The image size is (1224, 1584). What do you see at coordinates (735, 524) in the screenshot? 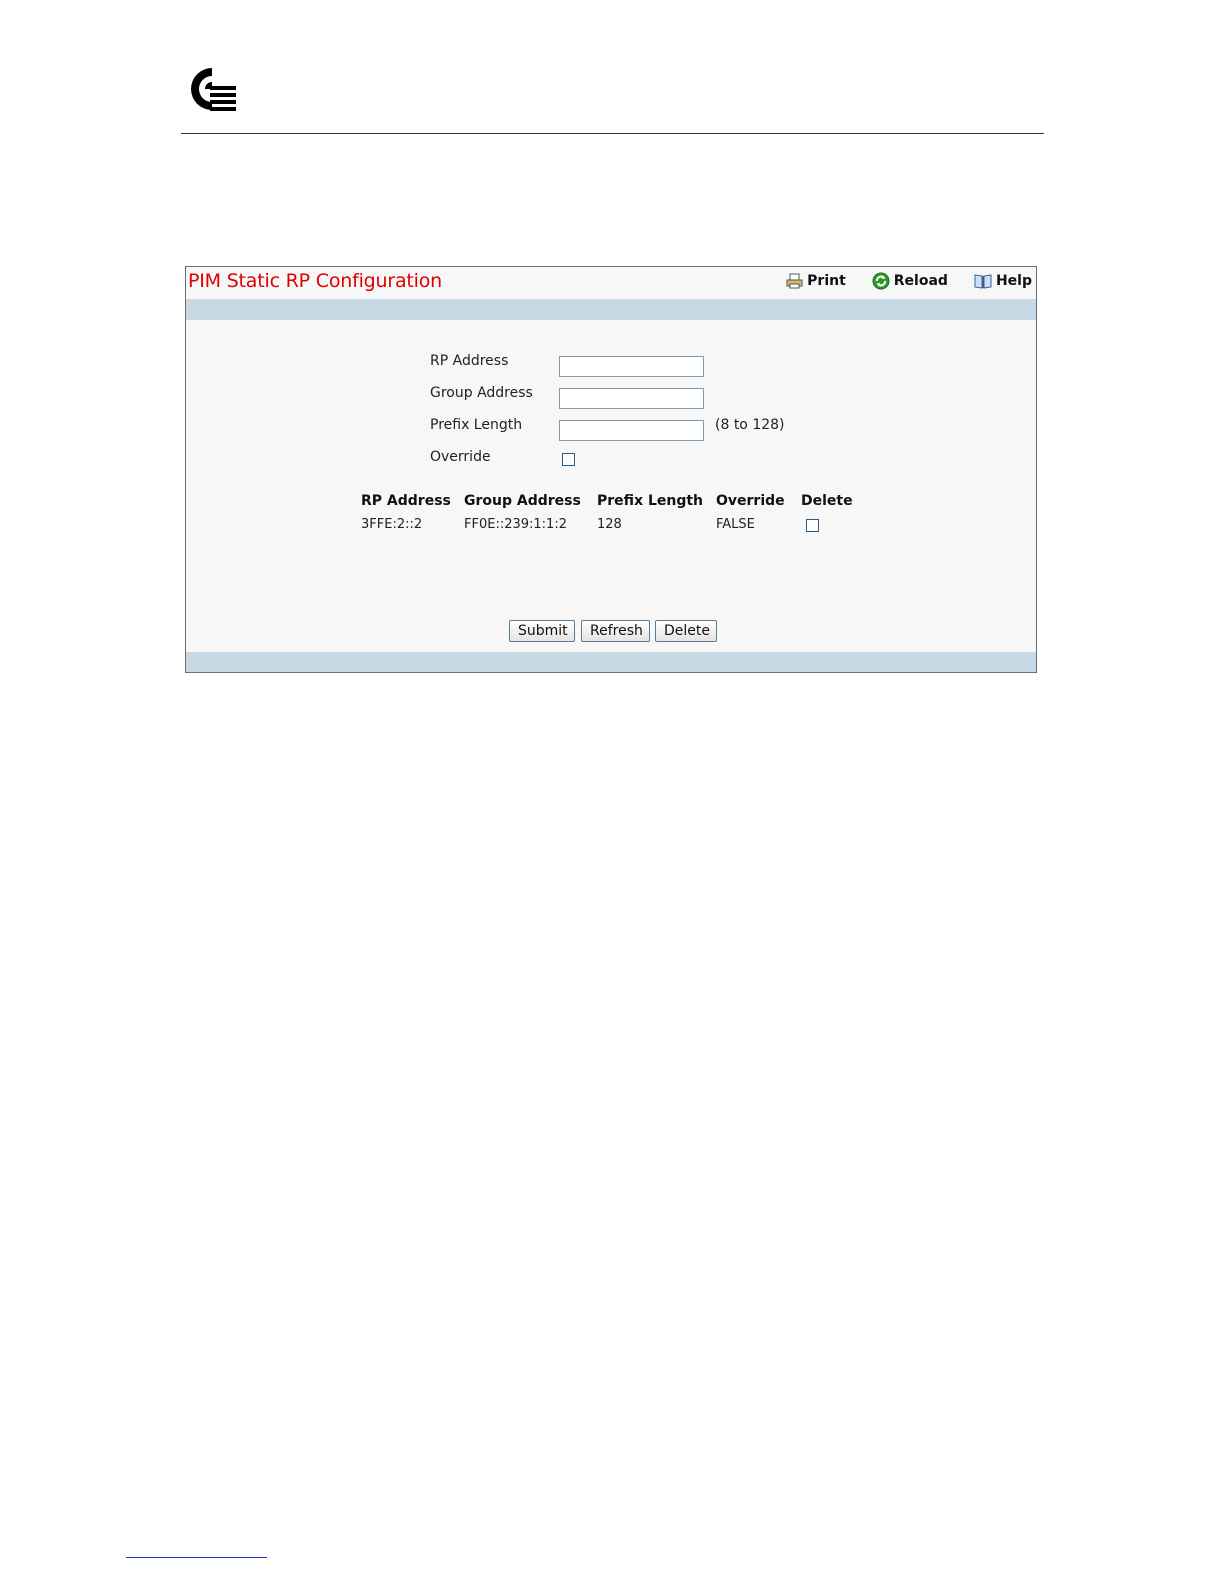
I see `row-override: FALSE` at bounding box center [735, 524].